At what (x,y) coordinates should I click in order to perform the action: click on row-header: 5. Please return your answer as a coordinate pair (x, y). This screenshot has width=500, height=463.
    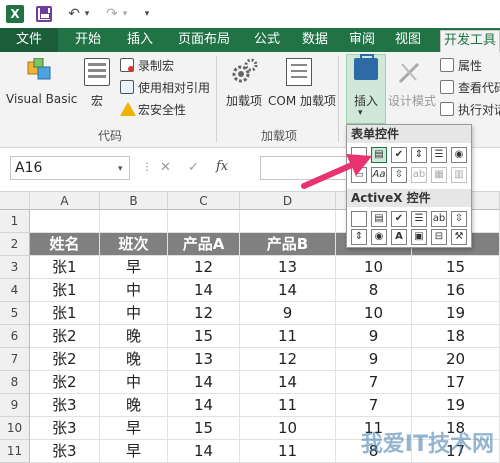
    Looking at the image, I should click on (15, 313).